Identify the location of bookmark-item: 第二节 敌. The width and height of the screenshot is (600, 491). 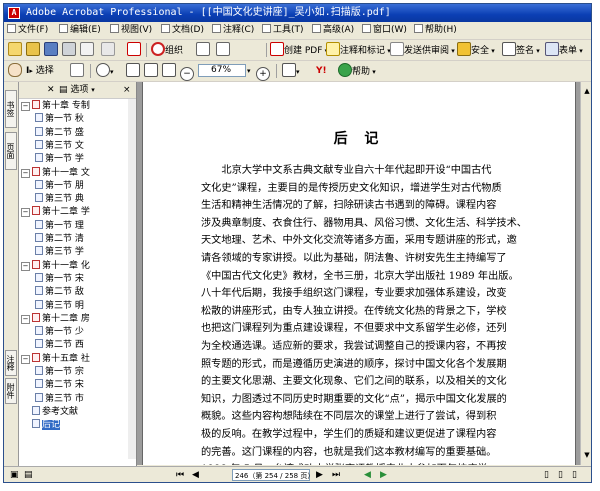
(59, 292).